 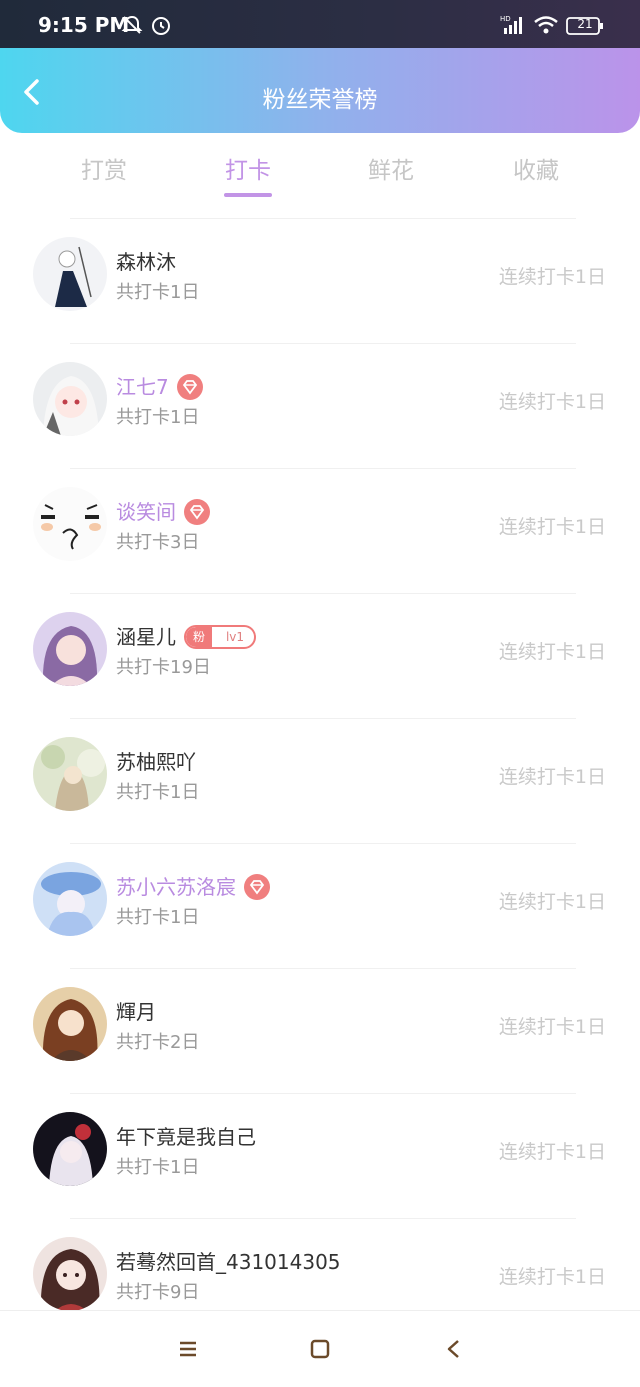 I want to click on total-checkins: 共打卡9日, so click(x=158, y=1292).